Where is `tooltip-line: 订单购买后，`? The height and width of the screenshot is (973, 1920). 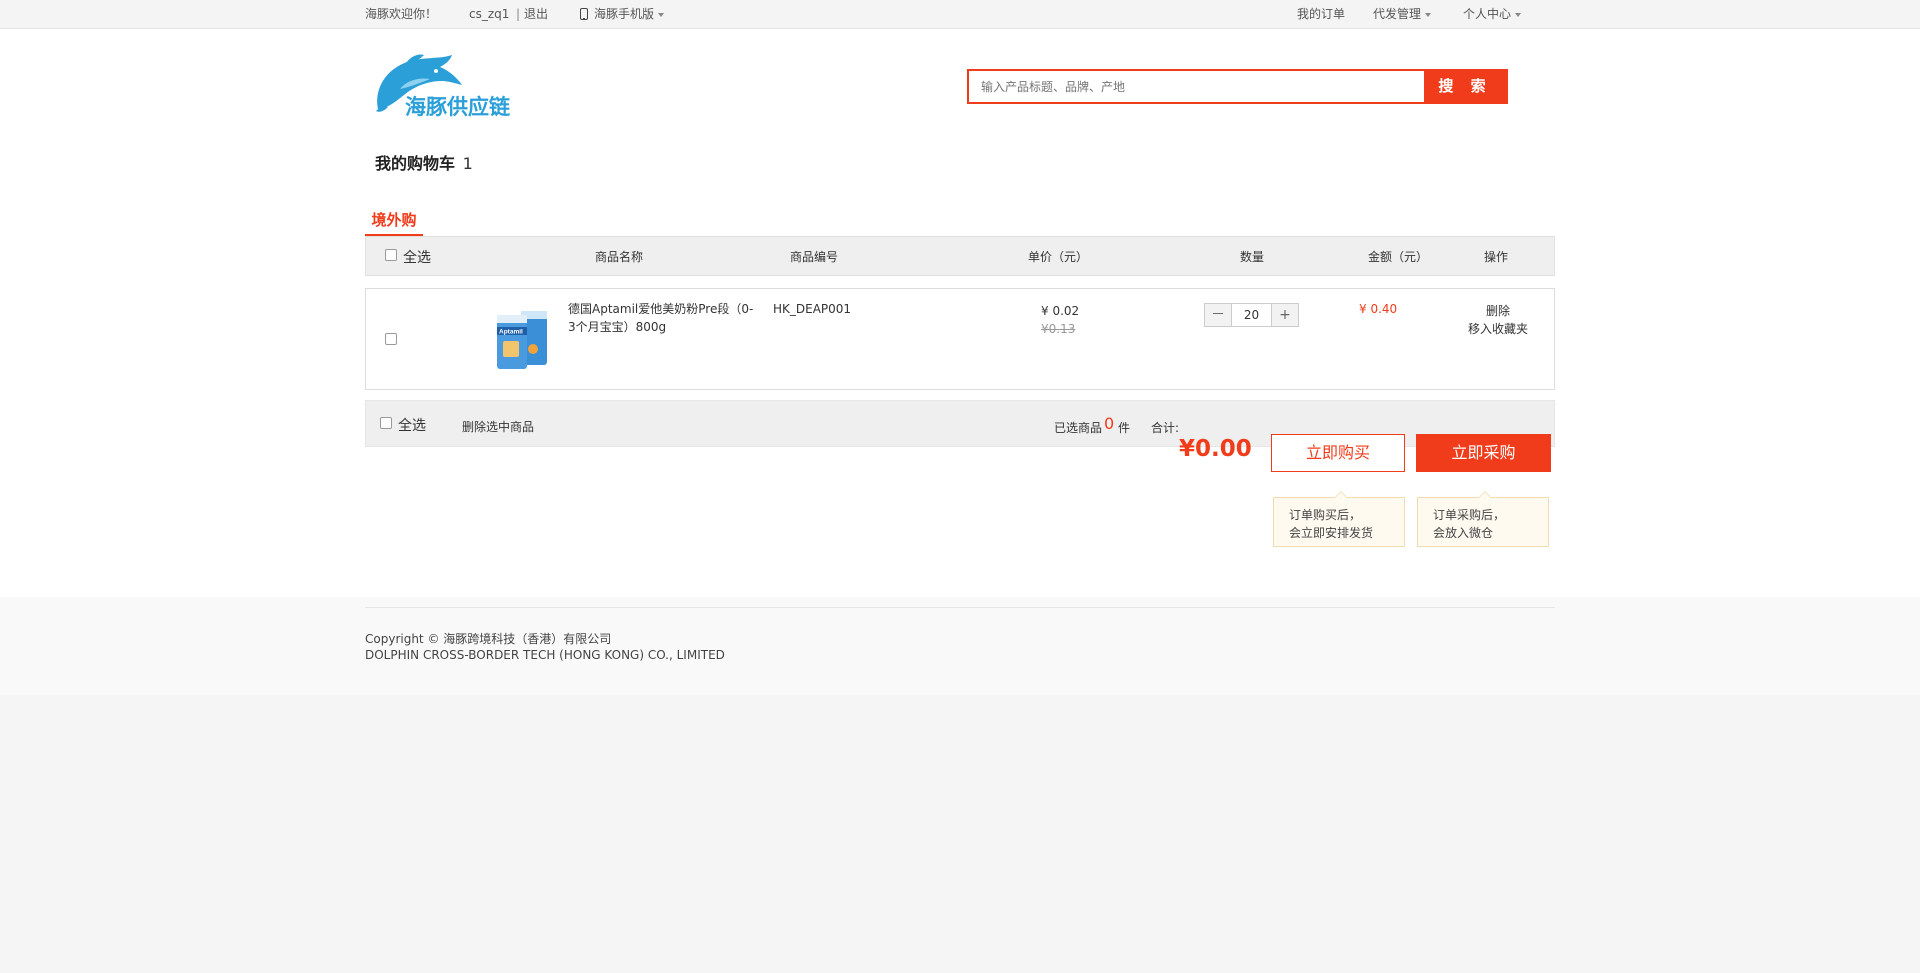
tooltip-line: 订单购买后， is located at coordinates (1325, 515).